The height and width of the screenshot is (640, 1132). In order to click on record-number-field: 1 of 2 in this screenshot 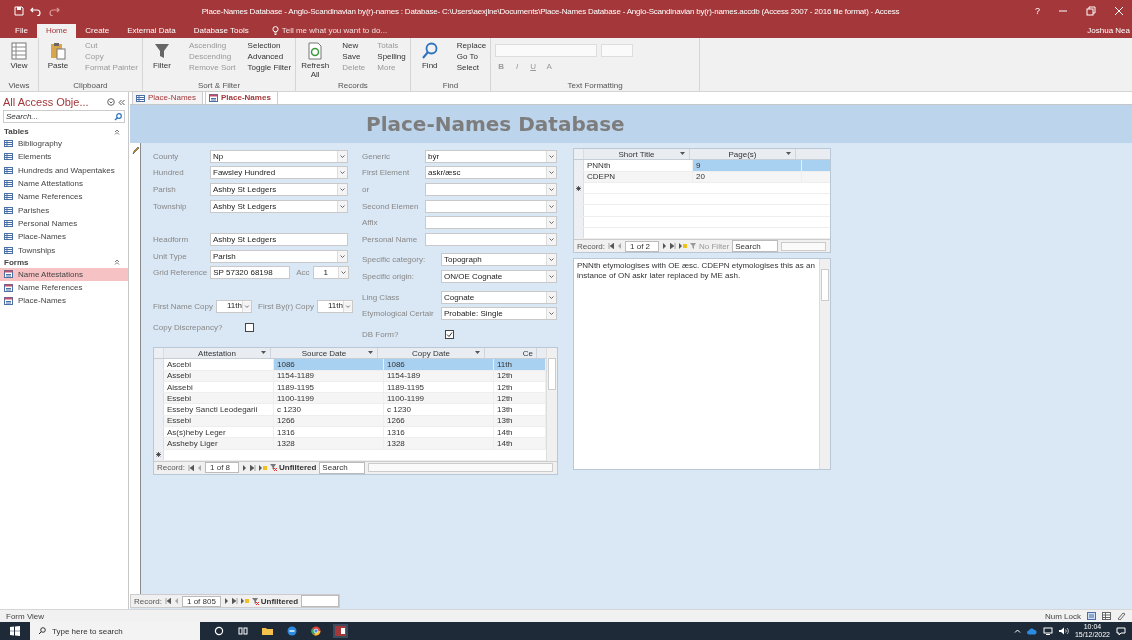, I will do `click(642, 246)`.